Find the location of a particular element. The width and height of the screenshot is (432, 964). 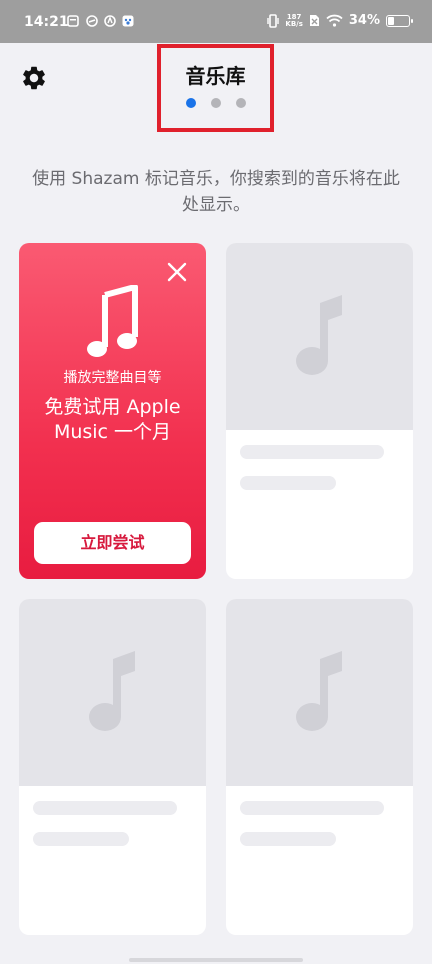

message-icon is located at coordinates (73, 21).